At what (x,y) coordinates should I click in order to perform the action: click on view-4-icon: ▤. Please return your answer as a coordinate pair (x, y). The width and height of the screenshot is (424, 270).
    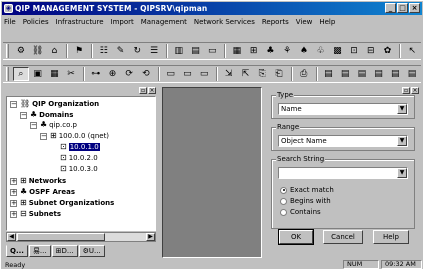
    Looking at the image, I should click on (379, 74).